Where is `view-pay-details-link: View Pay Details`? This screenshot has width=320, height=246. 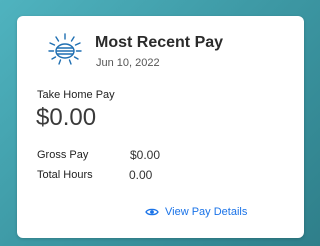 view-pay-details-link: View Pay Details is located at coordinates (196, 212).